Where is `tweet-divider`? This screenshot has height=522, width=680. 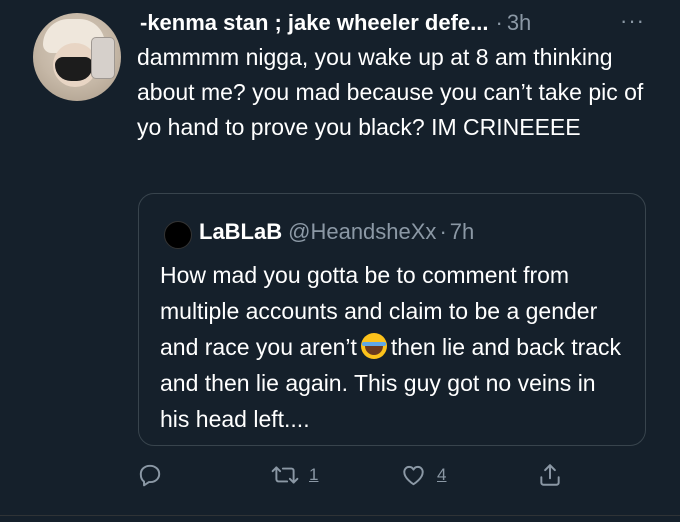
tweet-divider is located at coordinates (340, 515).